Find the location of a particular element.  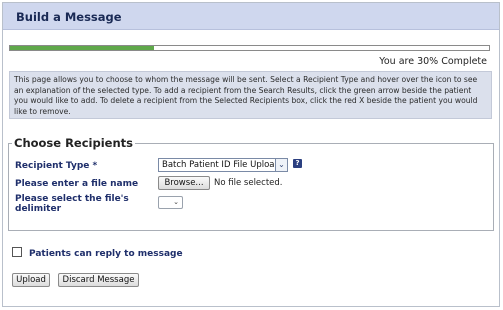

page-title: Build a Message is located at coordinates (69, 17).